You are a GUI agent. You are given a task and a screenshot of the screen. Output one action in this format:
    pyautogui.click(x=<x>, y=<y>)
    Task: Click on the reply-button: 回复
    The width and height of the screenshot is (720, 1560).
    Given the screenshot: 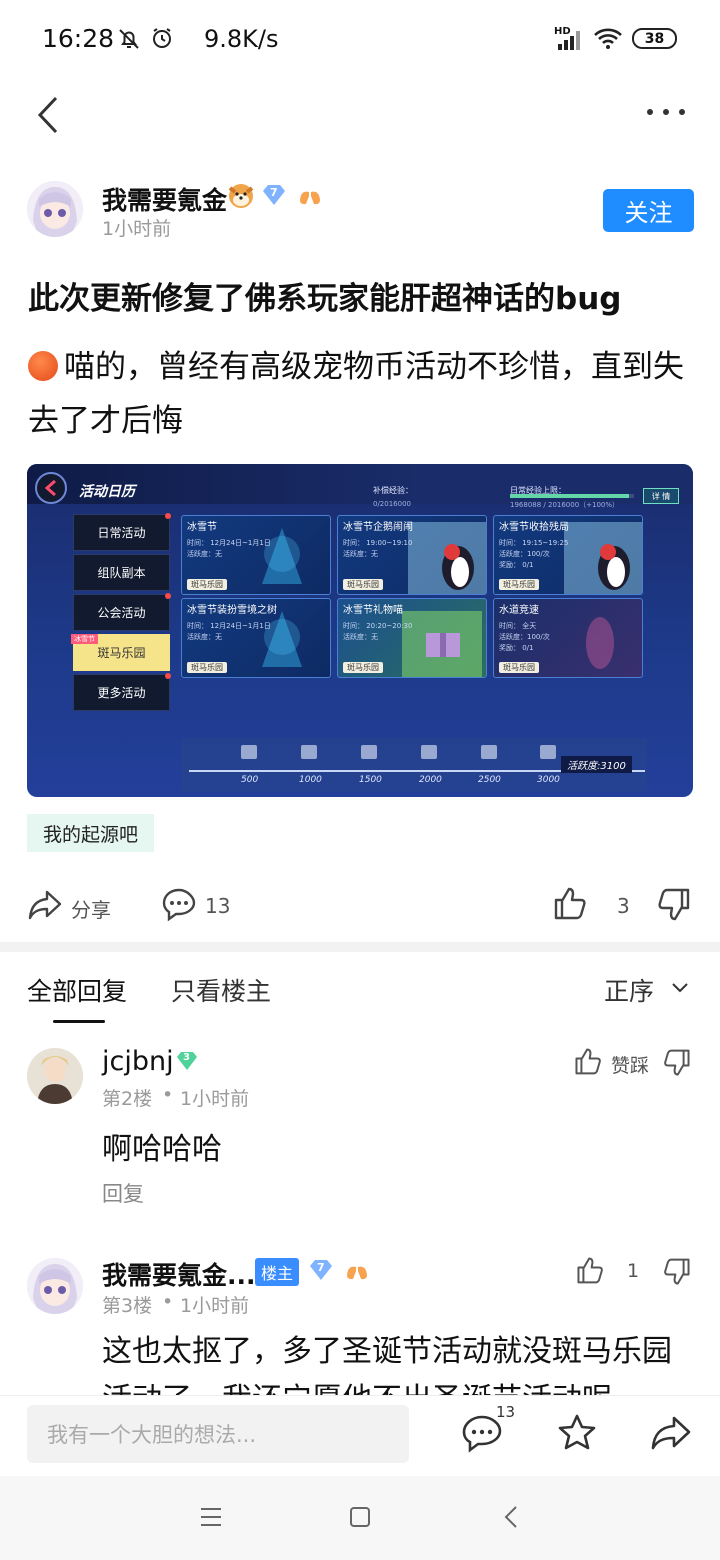 What is the action you would take?
    pyautogui.click(x=123, y=1193)
    